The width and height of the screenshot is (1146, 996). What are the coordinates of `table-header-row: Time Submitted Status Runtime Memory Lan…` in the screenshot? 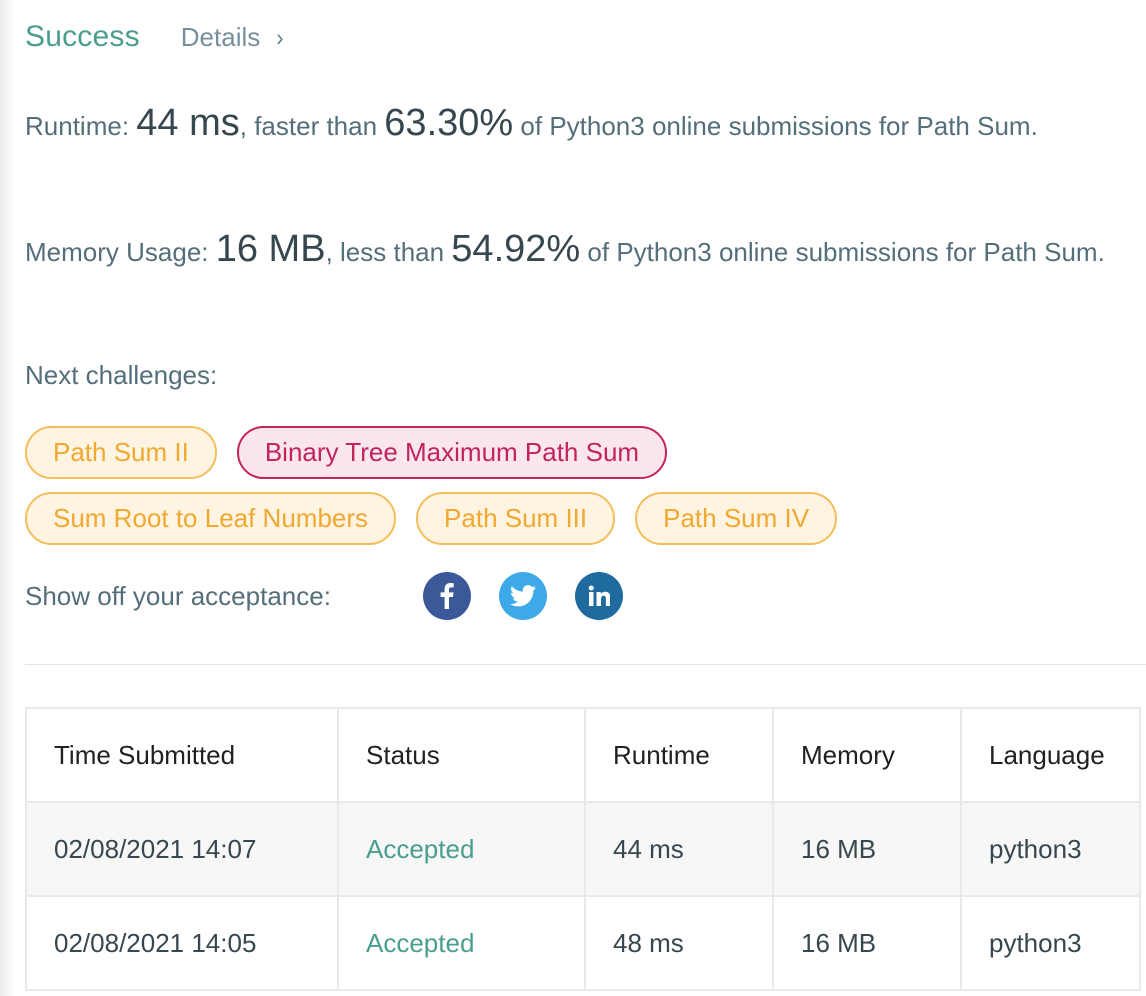 It's located at (583, 755).